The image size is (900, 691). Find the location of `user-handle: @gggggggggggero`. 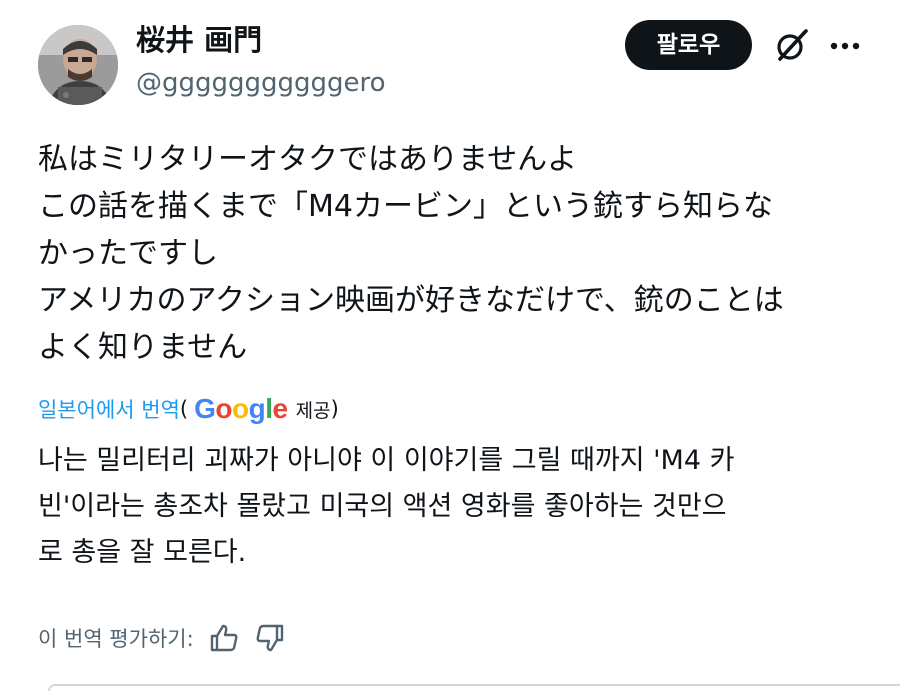

user-handle: @gggggggggggero is located at coordinates (261, 83).